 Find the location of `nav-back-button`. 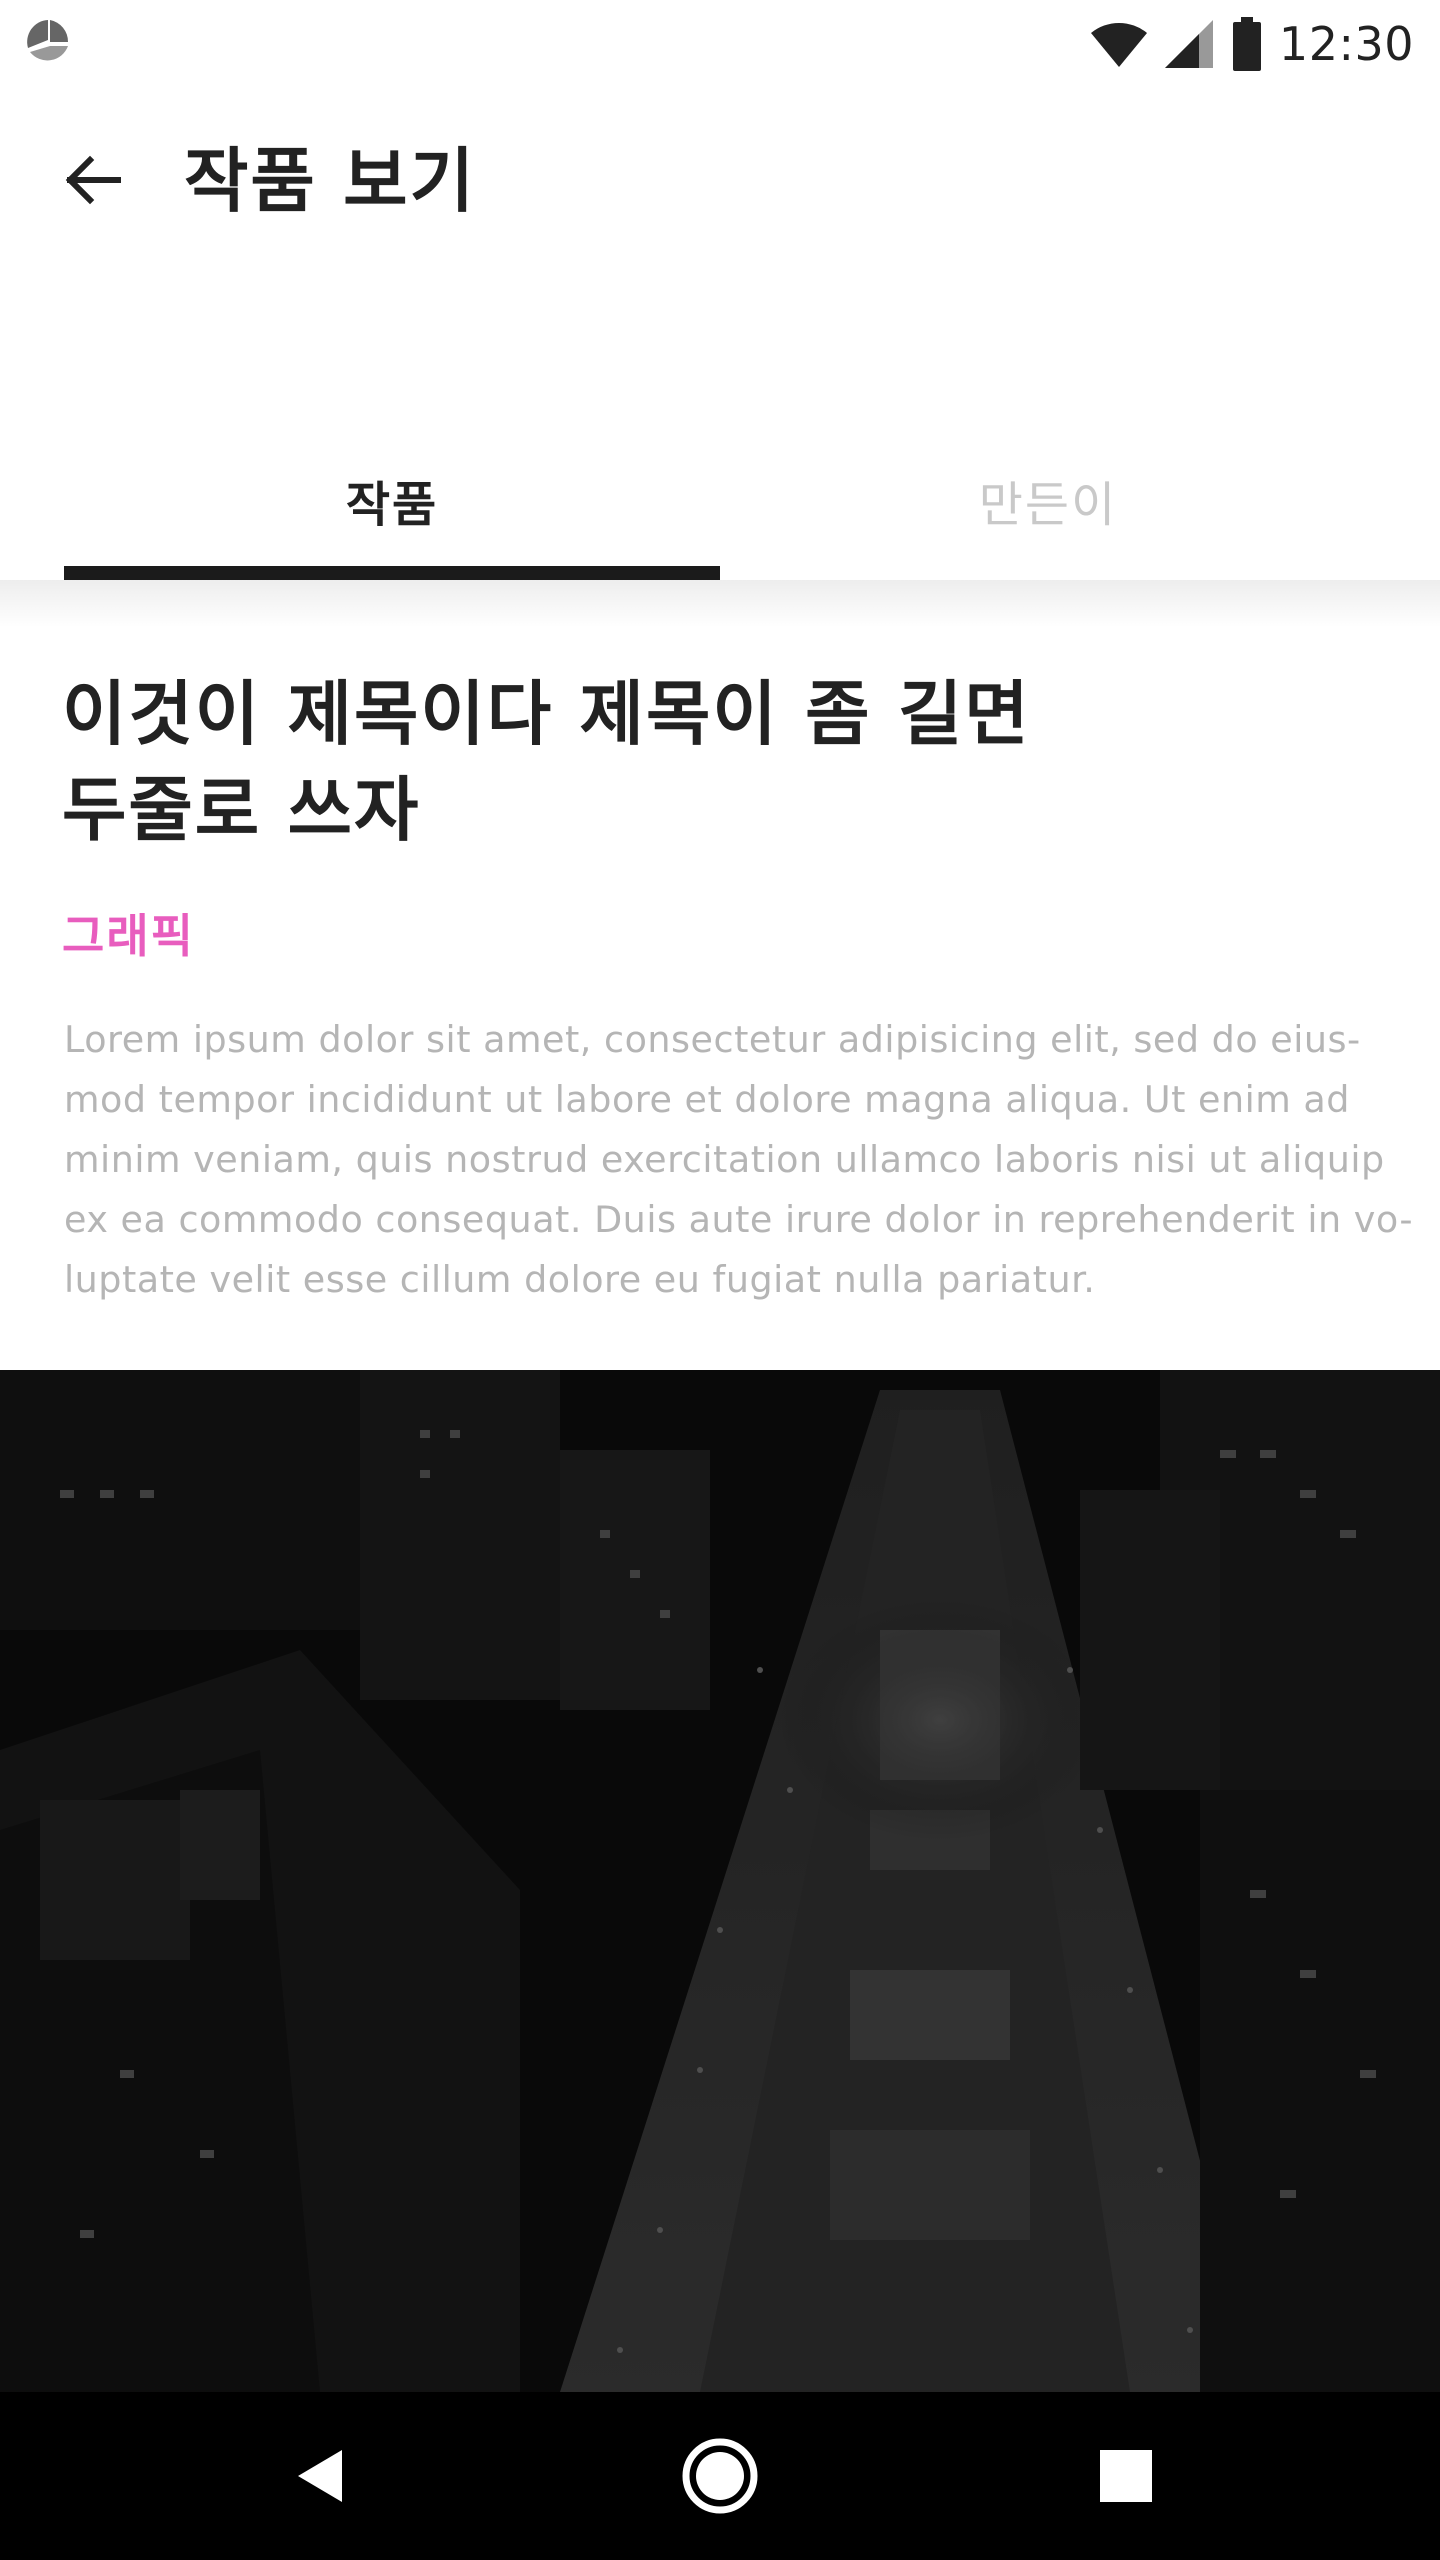

nav-back-button is located at coordinates (320, 2476).